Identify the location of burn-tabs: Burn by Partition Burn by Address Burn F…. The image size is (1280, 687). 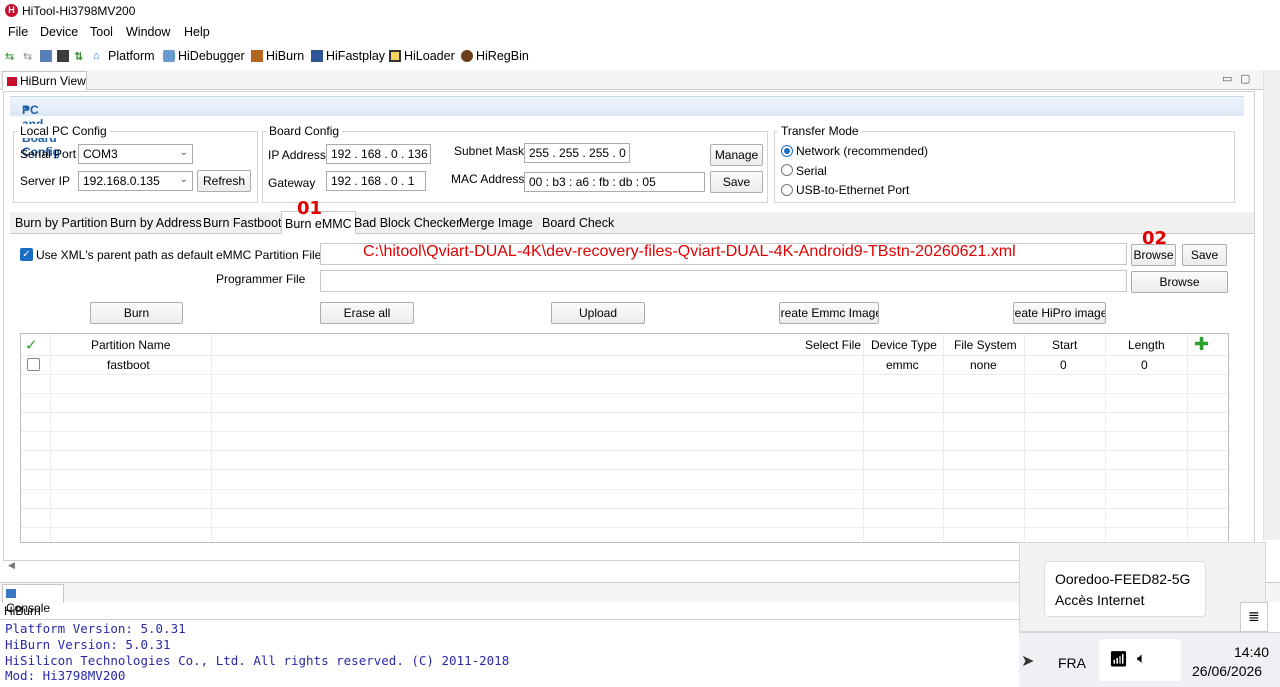
(632, 222).